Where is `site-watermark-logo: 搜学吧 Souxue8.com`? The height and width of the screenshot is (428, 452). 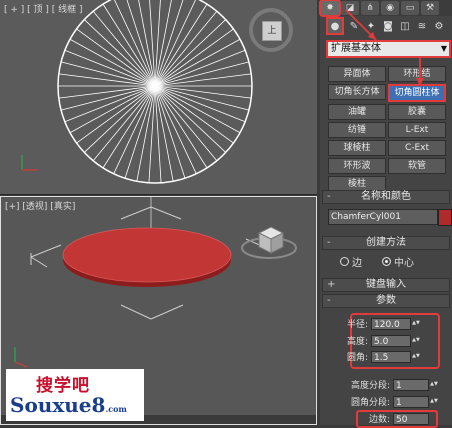
site-watermark-logo: 搜学吧 Souxue8.com is located at coordinates (75, 395).